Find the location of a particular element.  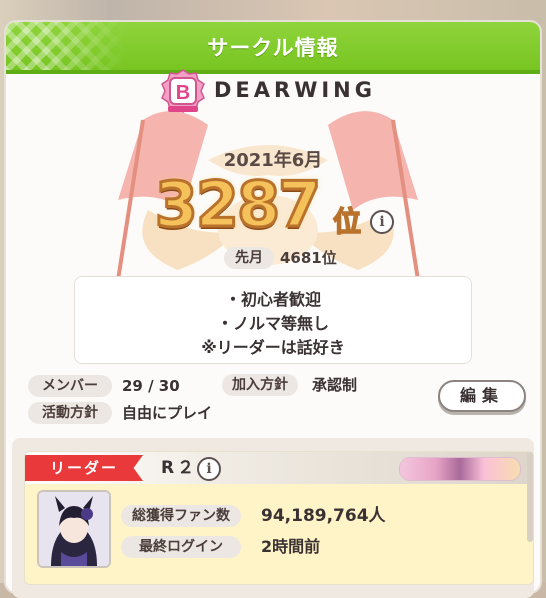

member-count-label: メンバー is located at coordinates (70, 386).